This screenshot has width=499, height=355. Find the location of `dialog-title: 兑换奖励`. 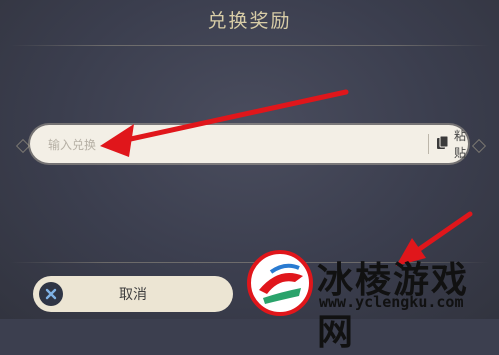

dialog-title: 兑换奖励 is located at coordinates (249, 21).